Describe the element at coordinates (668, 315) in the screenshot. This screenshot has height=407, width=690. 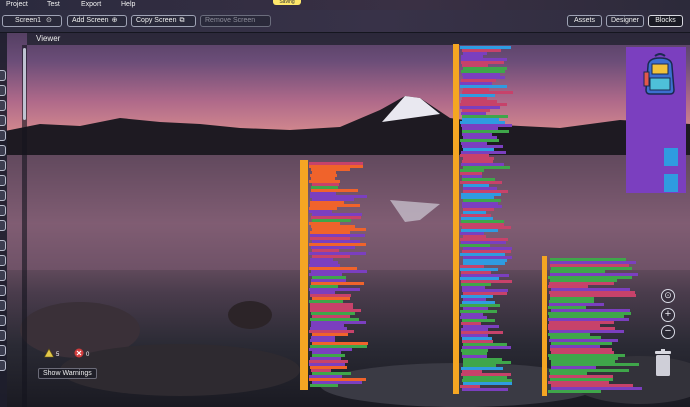
I see `zoom-in-button: +` at that location.